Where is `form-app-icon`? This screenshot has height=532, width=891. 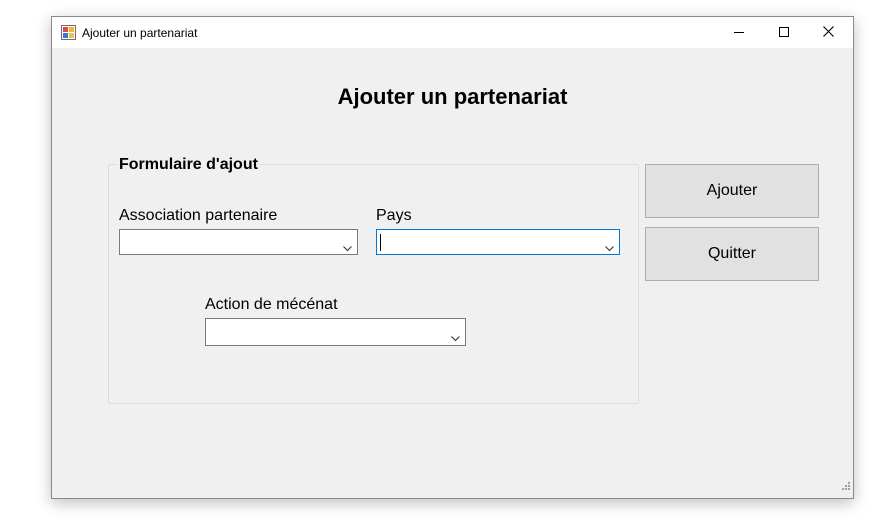
form-app-icon is located at coordinates (68, 32).